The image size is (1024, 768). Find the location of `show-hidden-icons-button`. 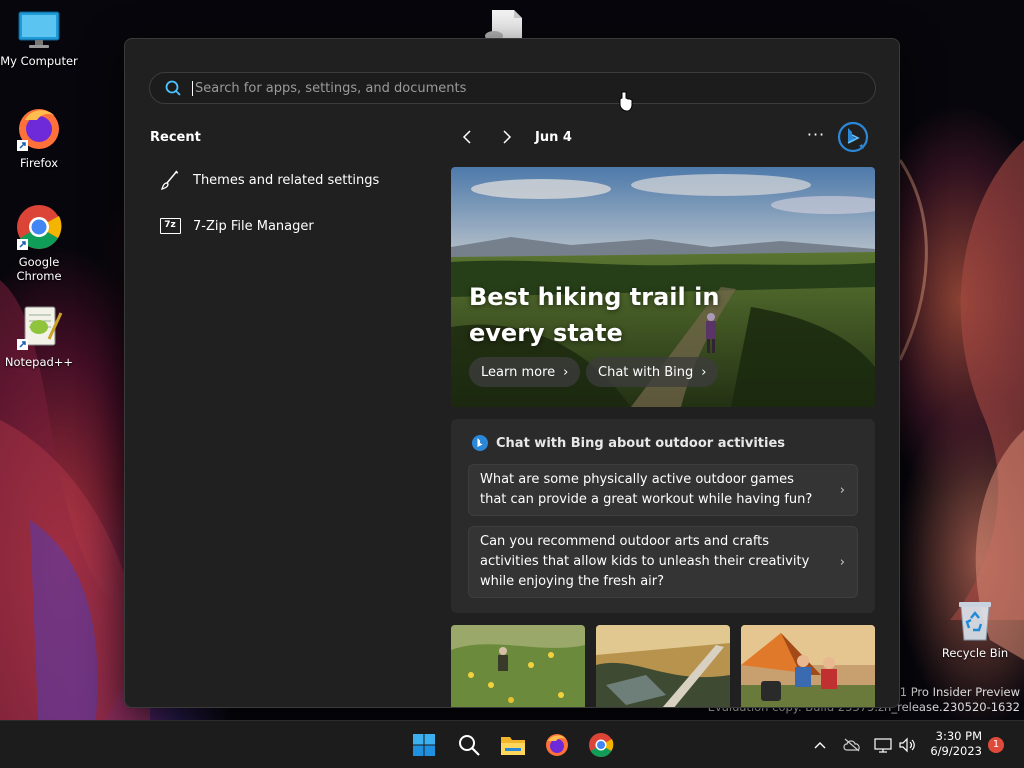

show-hidden-icons-button is located at coordinates (820, 745).